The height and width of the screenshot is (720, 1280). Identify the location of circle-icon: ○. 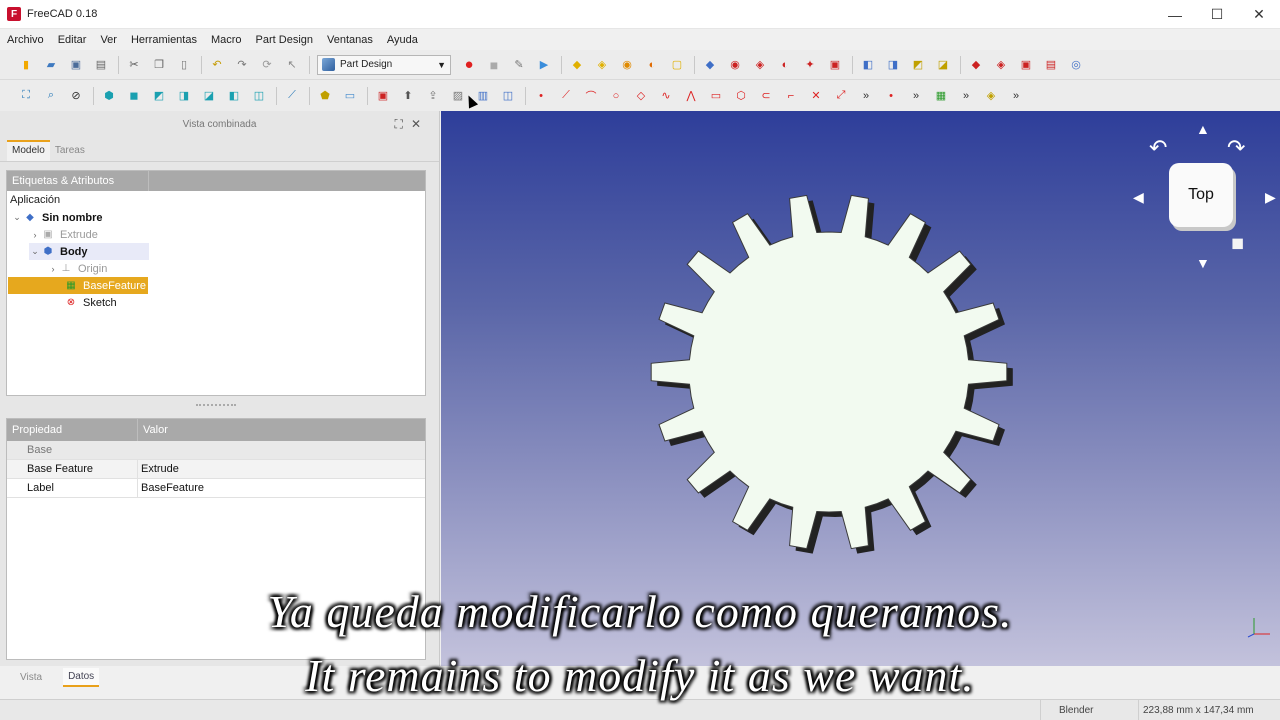
(616, 96).